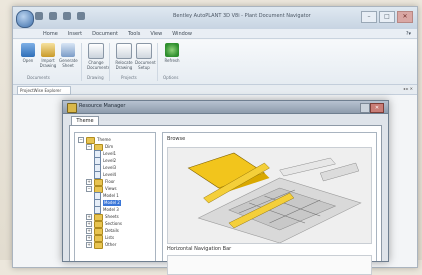 The height and width of the screenshot is (275, 422). What do you see at coordinates (67, 16) in the screenshot?
I see `qa-save-icon` at bounding box center [67, 16].